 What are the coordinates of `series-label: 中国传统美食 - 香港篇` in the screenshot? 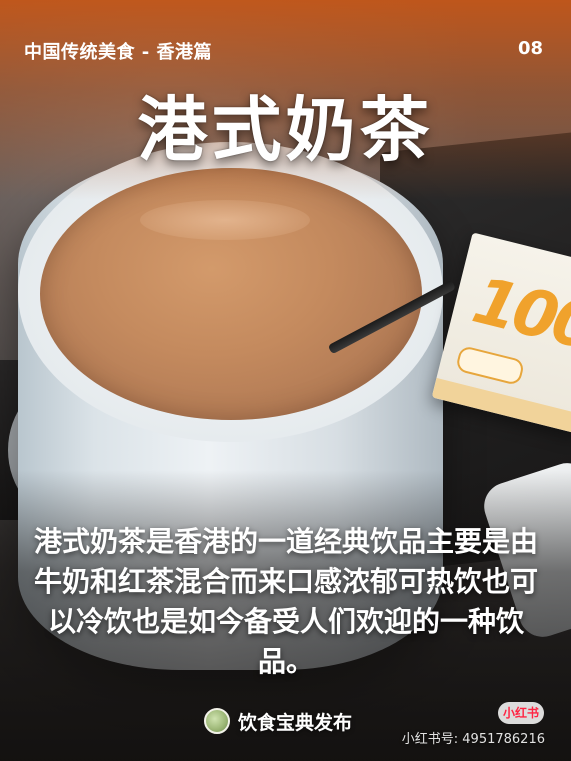 It's located at (118, 52).